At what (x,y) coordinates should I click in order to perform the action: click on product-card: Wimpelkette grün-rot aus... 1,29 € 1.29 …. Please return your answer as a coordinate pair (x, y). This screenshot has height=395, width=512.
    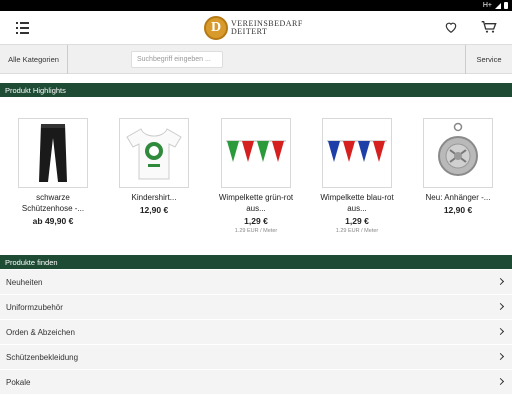
    Looking at the image, I should click on (256, 176).